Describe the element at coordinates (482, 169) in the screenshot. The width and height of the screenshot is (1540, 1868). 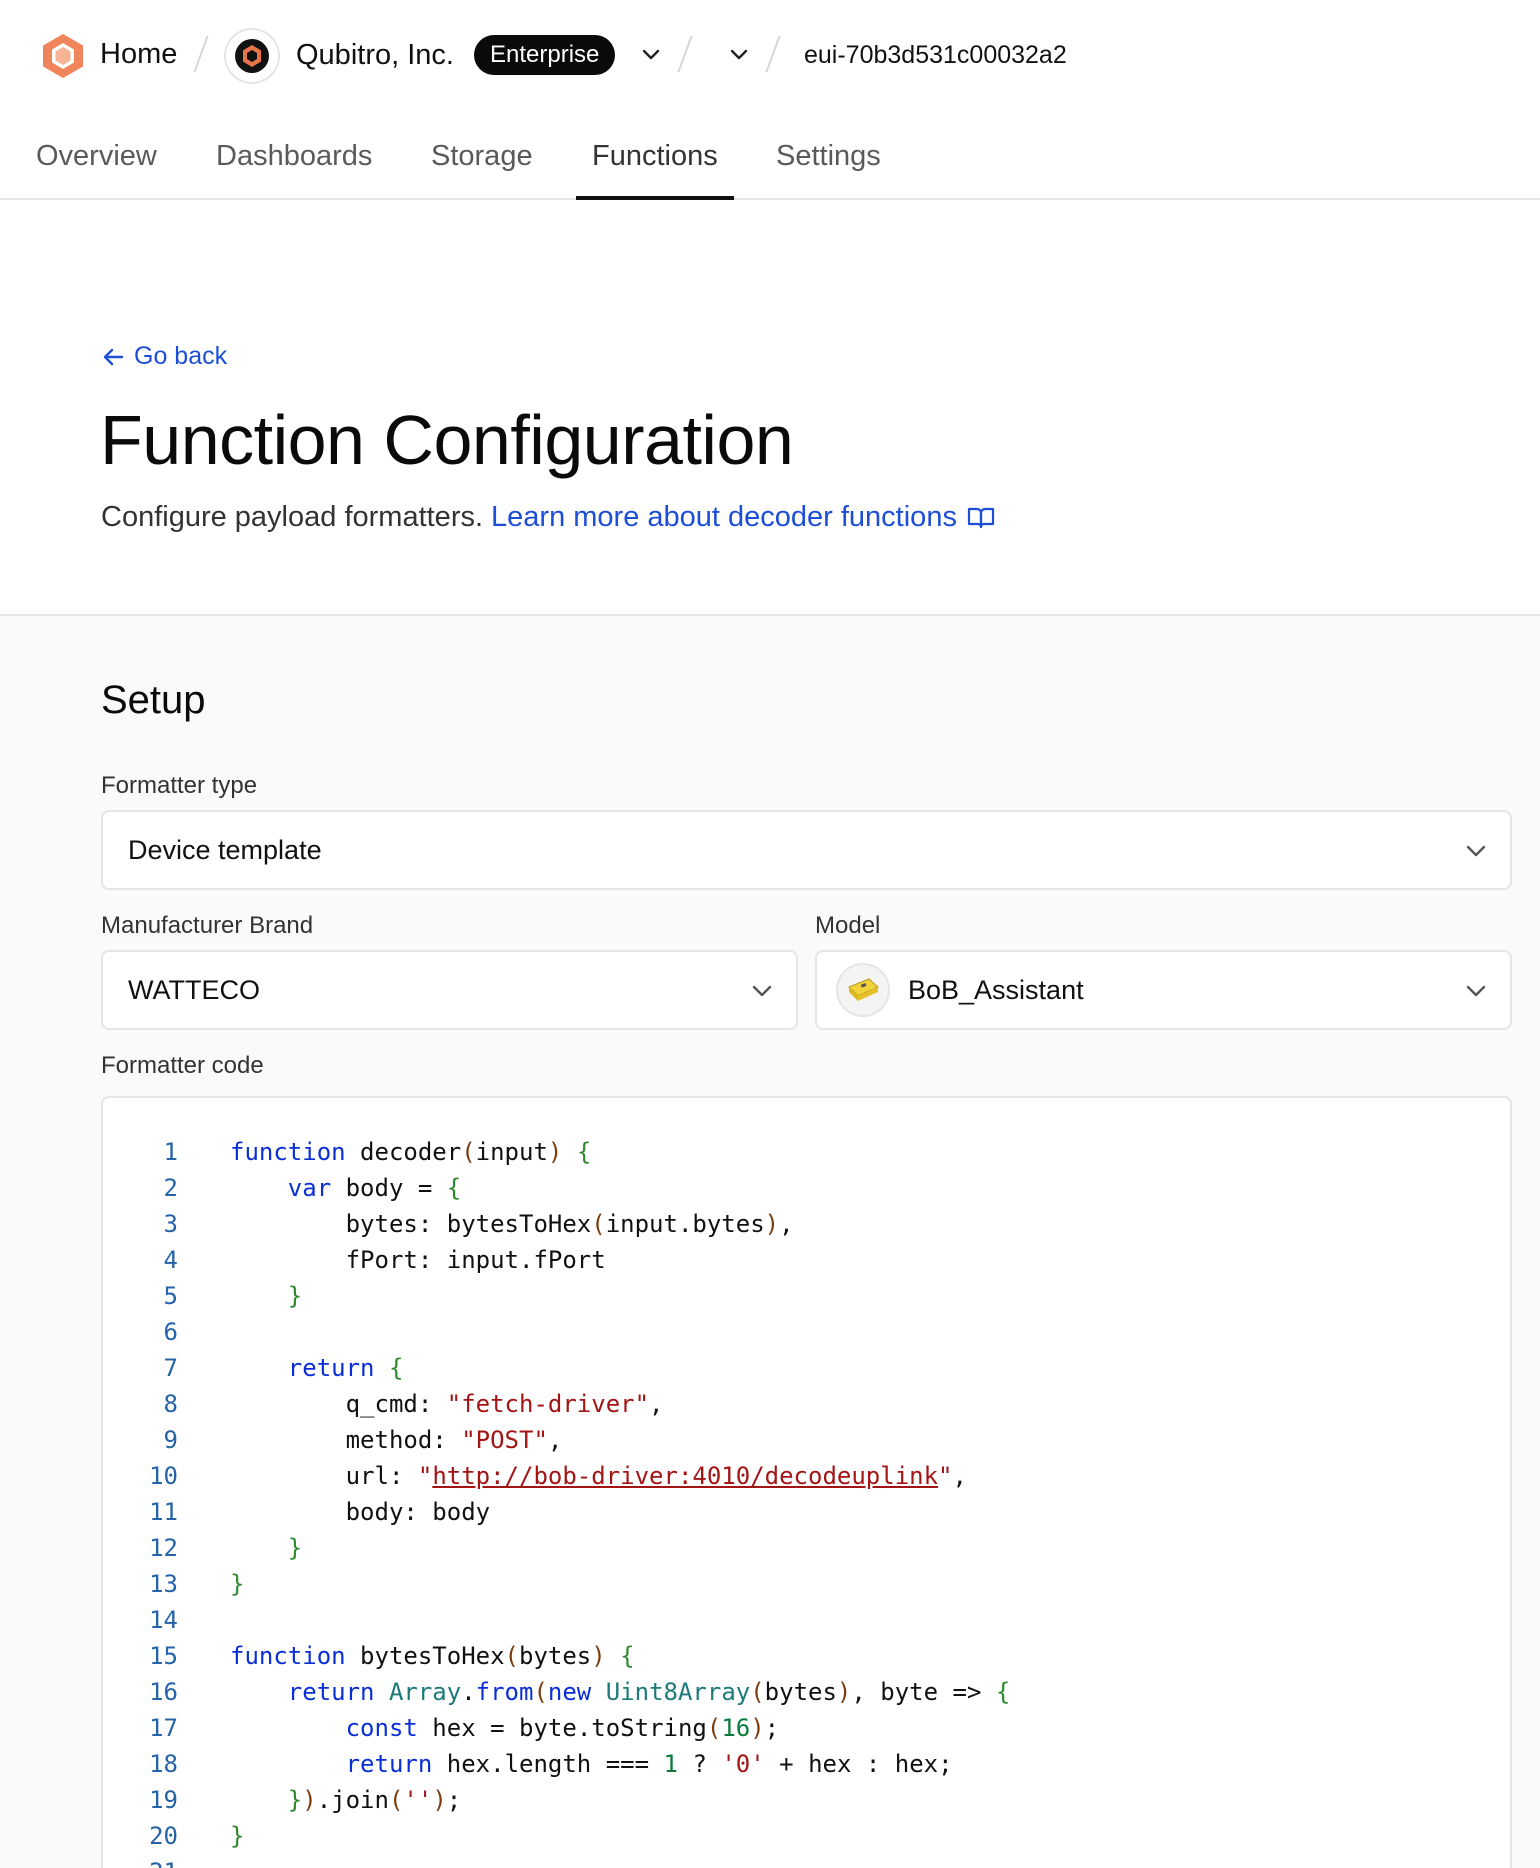
I see `tab-storage: Storage` at that location.